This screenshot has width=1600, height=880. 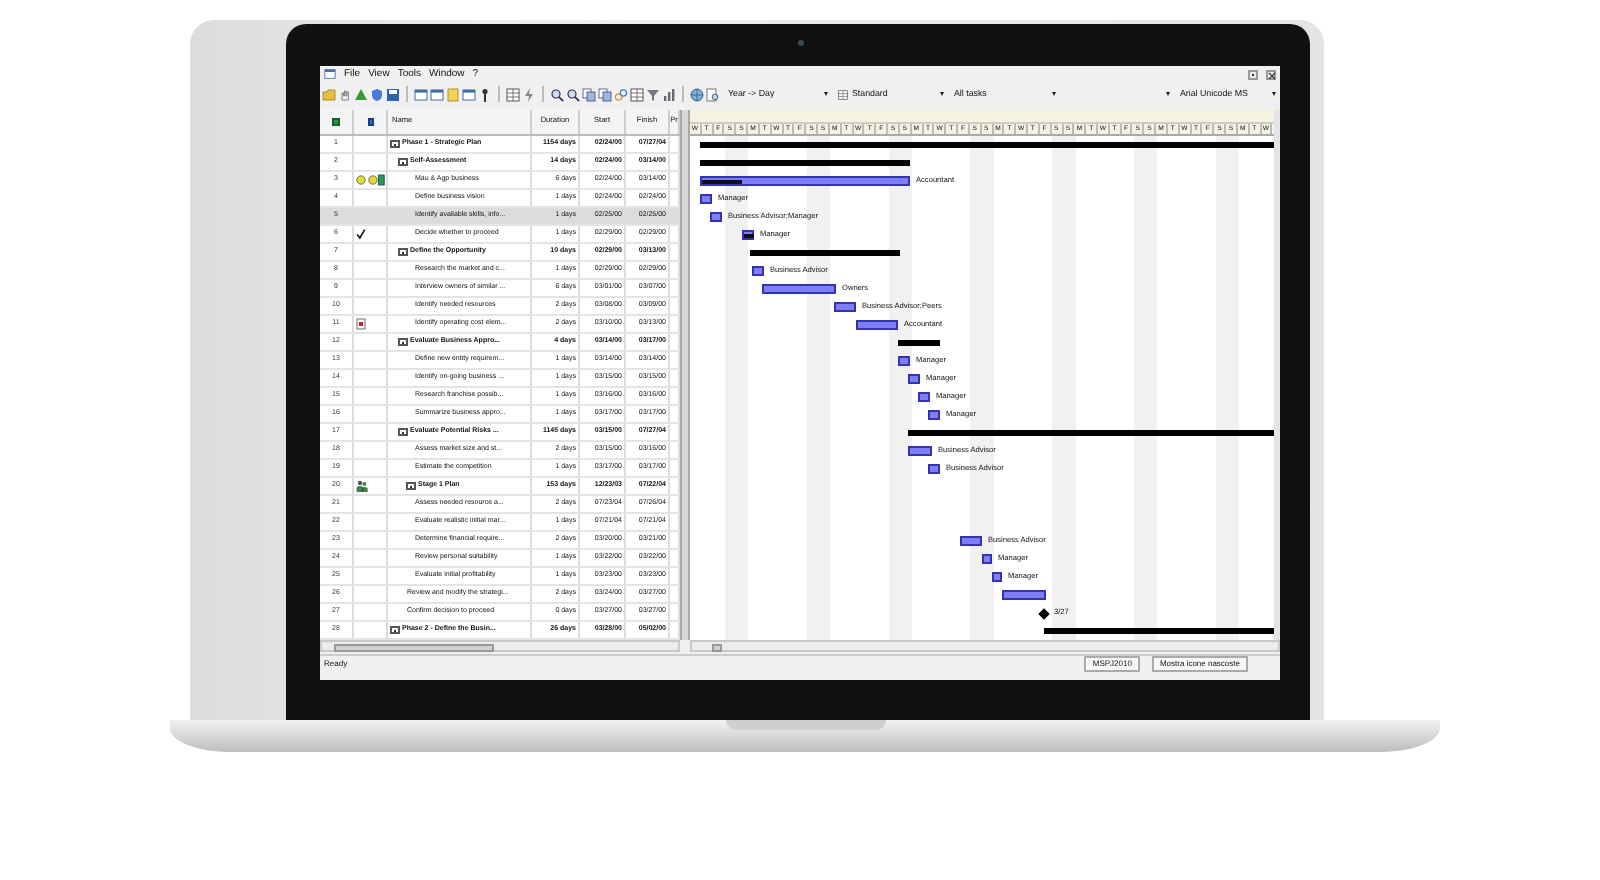 What do you see at coordinates (485, 94) in the screenshot?
I see `pin-icon` at bounding box center [485, 94].